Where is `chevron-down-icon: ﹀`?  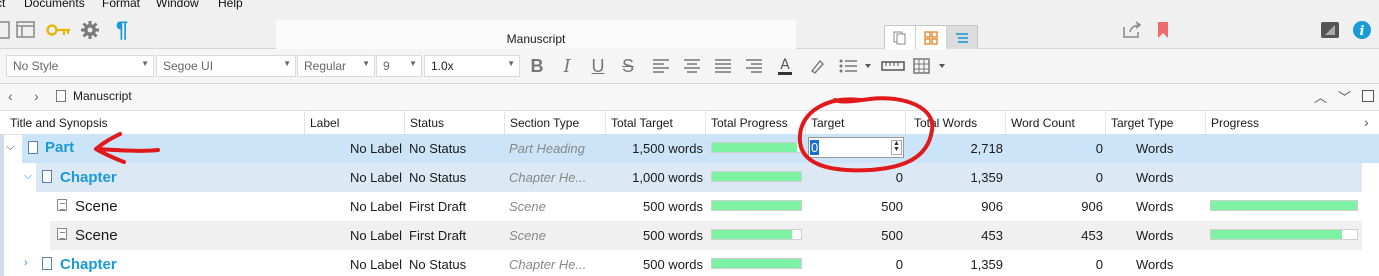
chevron-down-icon: ﹀ is located at coordinates (1344, 96).